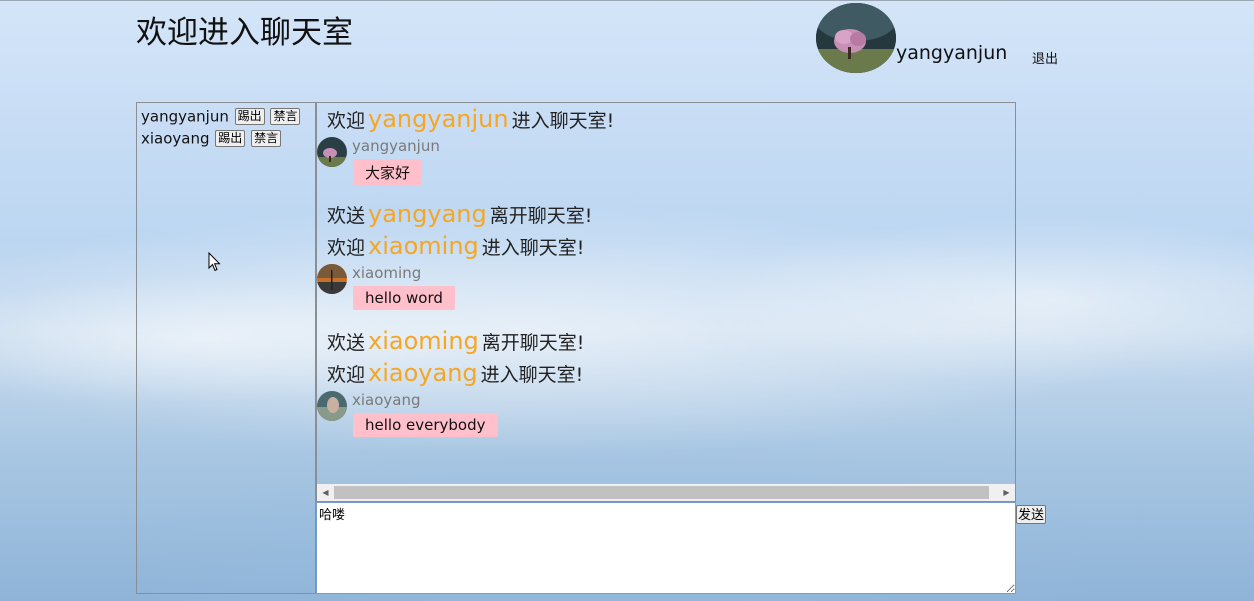  Describe the element at coordinates (388, 172) in the screenshot. I see `message-bubble: 大家好` at that location.